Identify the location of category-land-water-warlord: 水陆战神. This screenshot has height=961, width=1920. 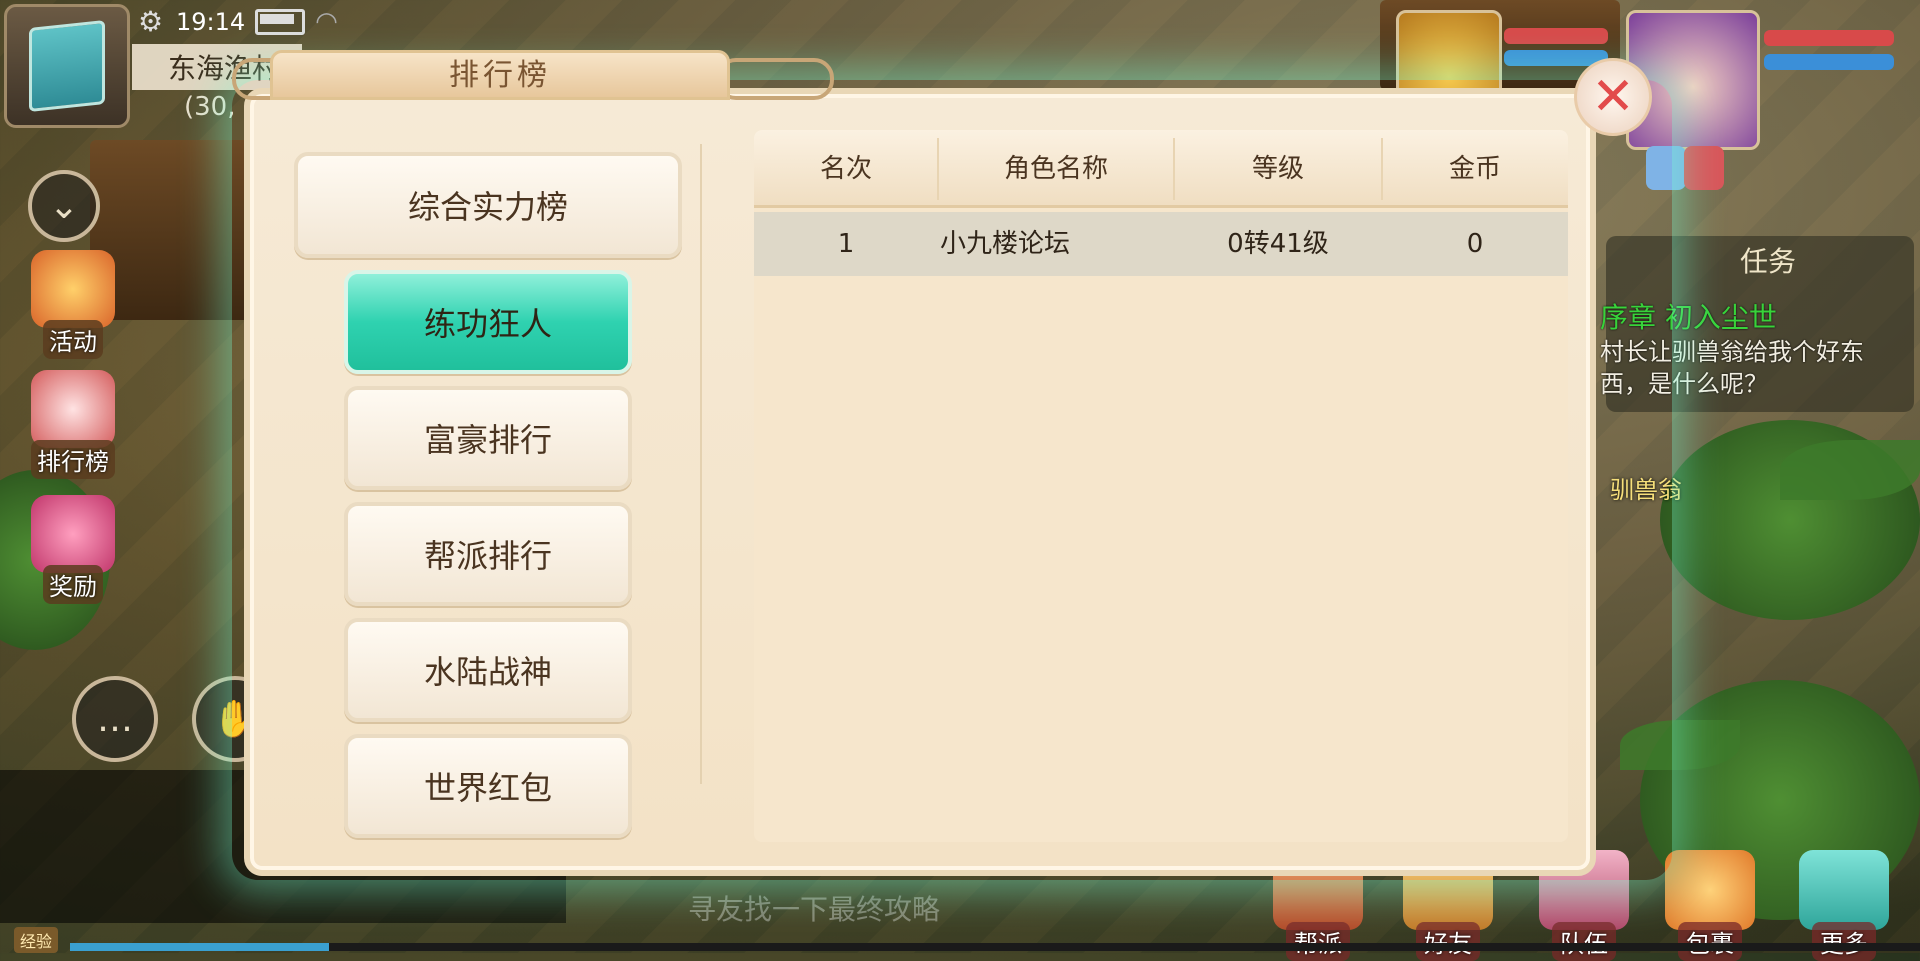
(488, 670).